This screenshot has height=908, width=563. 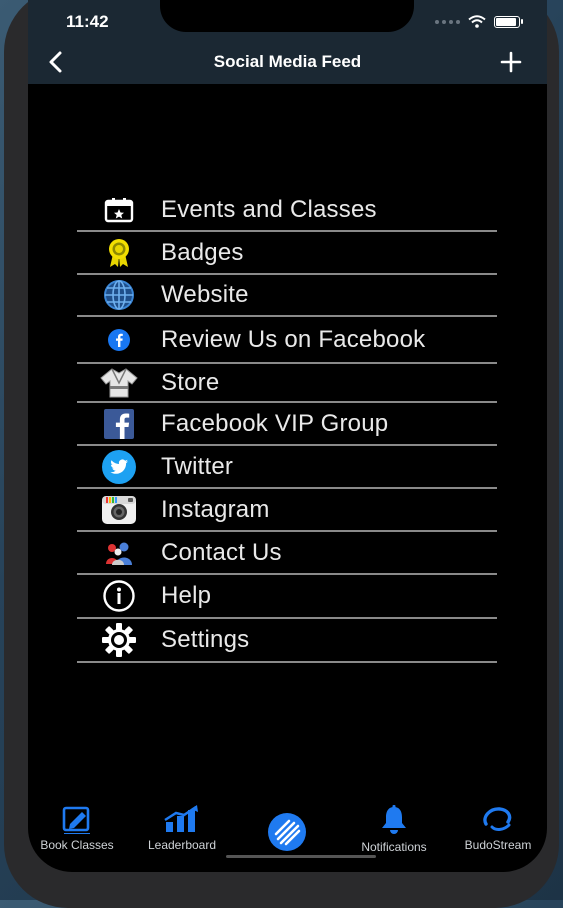 What do you see at coordinates (119, 596) in the screenshot?
I see `info-icon` at bounding box center [119, 596].